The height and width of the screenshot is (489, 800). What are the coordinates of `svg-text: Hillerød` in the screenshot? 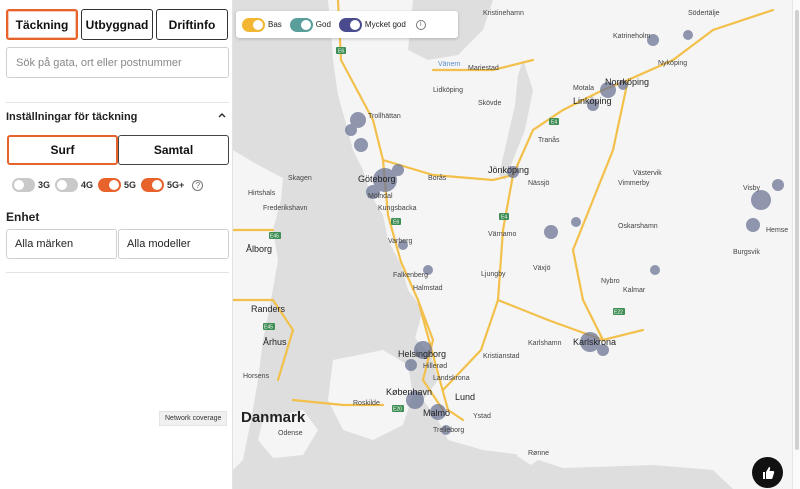 It's located at (435, 366).